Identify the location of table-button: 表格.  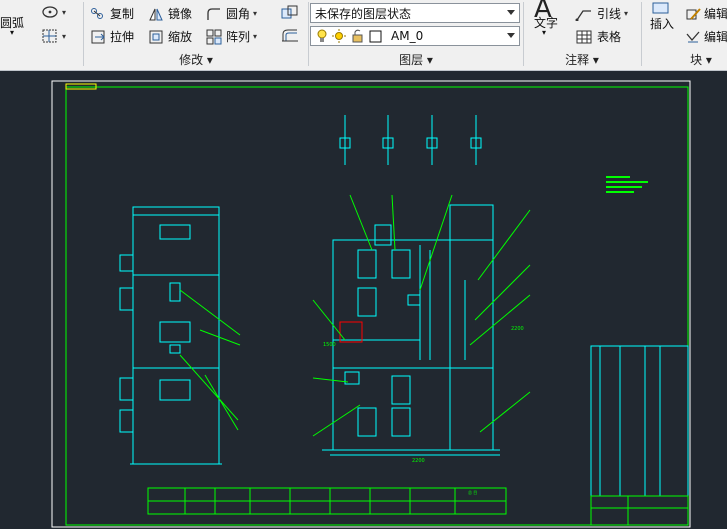
(598, 36).